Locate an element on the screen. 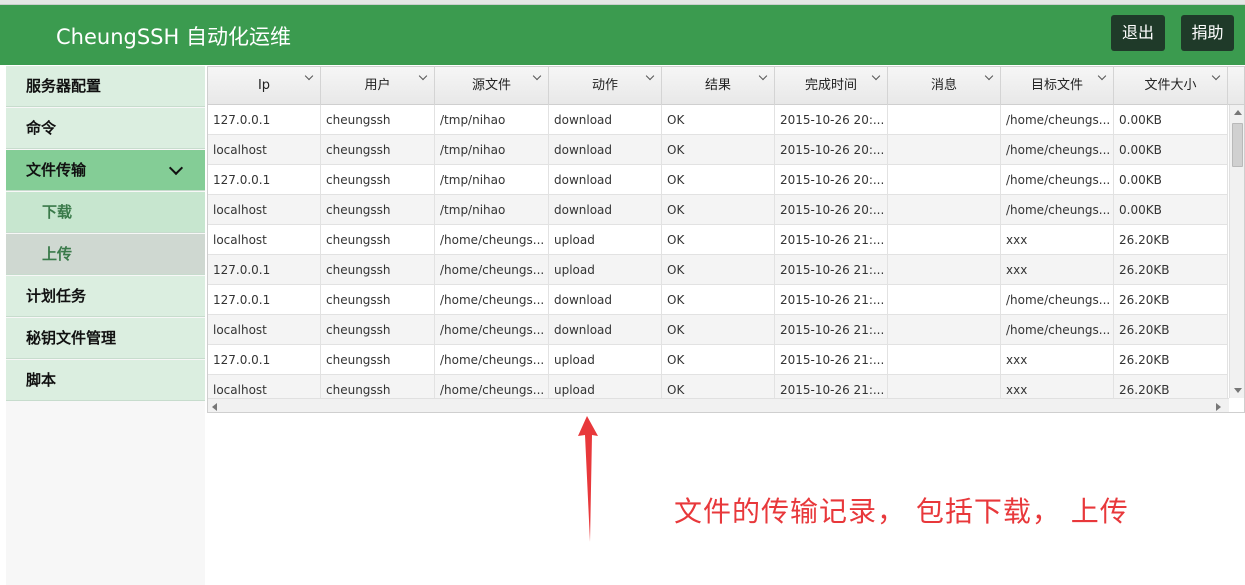 Image resolution: width=1245 pixels, height=585 pixels. donate-button: 捐助 is located at coordinates (1207, 33).